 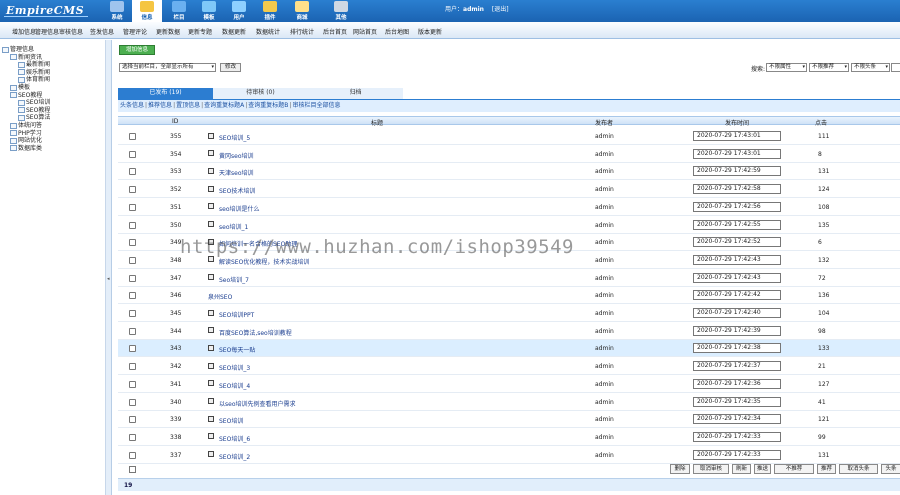 What do you see at coordinates (741, 469) in the screenshot?
I see `bulk-action-button: 刷新` at bounding box center [741, 469].